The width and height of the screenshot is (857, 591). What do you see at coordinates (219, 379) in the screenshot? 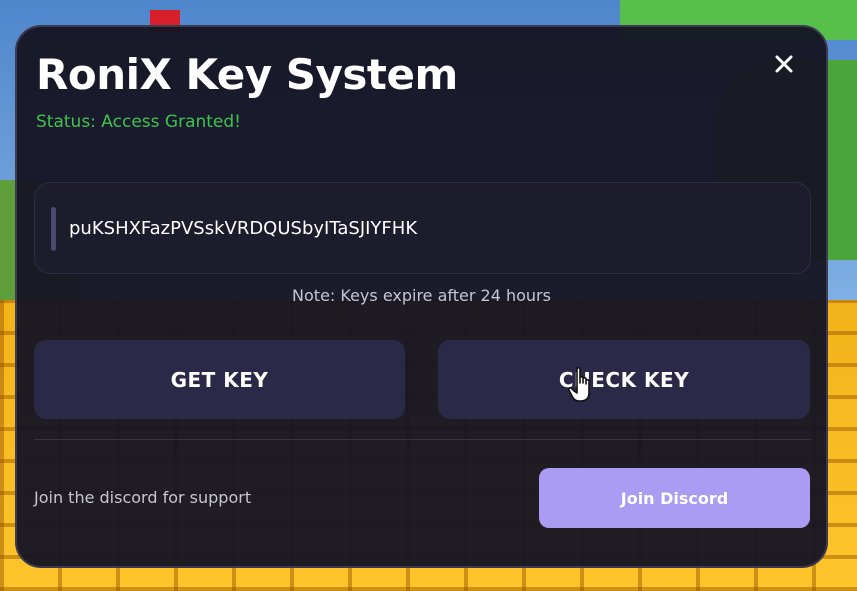
I see `get-key-button: GET KEY` at bounding box center [219, 379].